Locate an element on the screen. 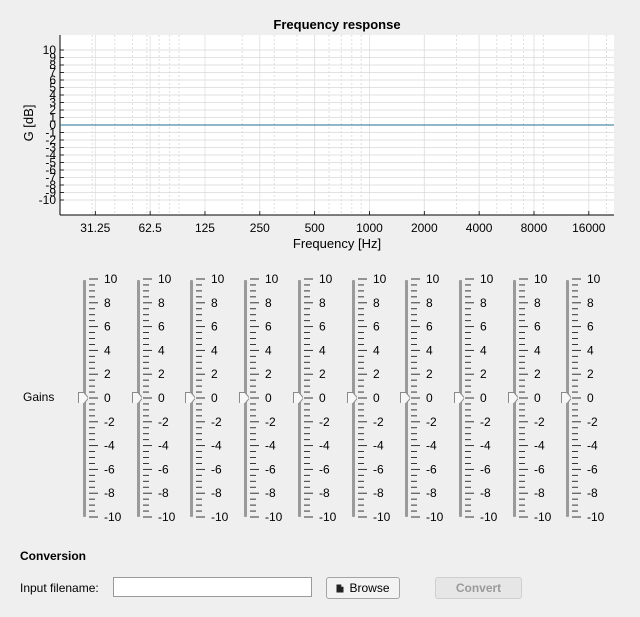  y-axis-label: G [dB] is located at coordinates (28, 123).